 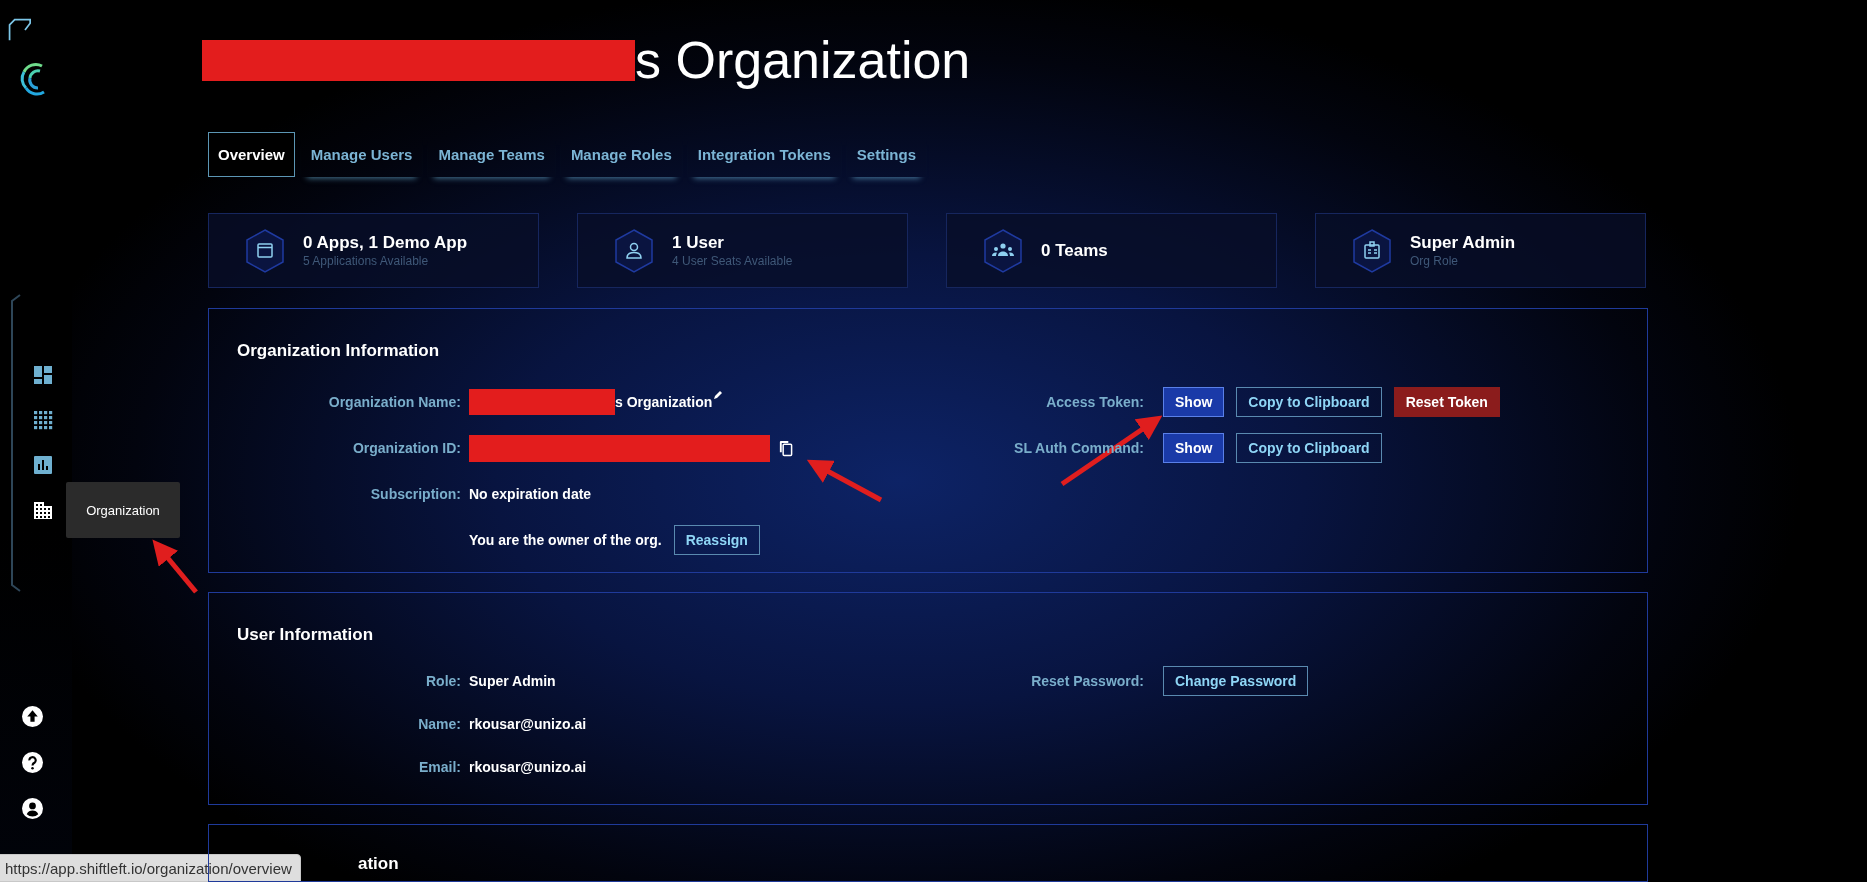 What do you see at coordinates (634, 250) in the screenshot?
I see `user-icon` at bounding box center [634, 250].